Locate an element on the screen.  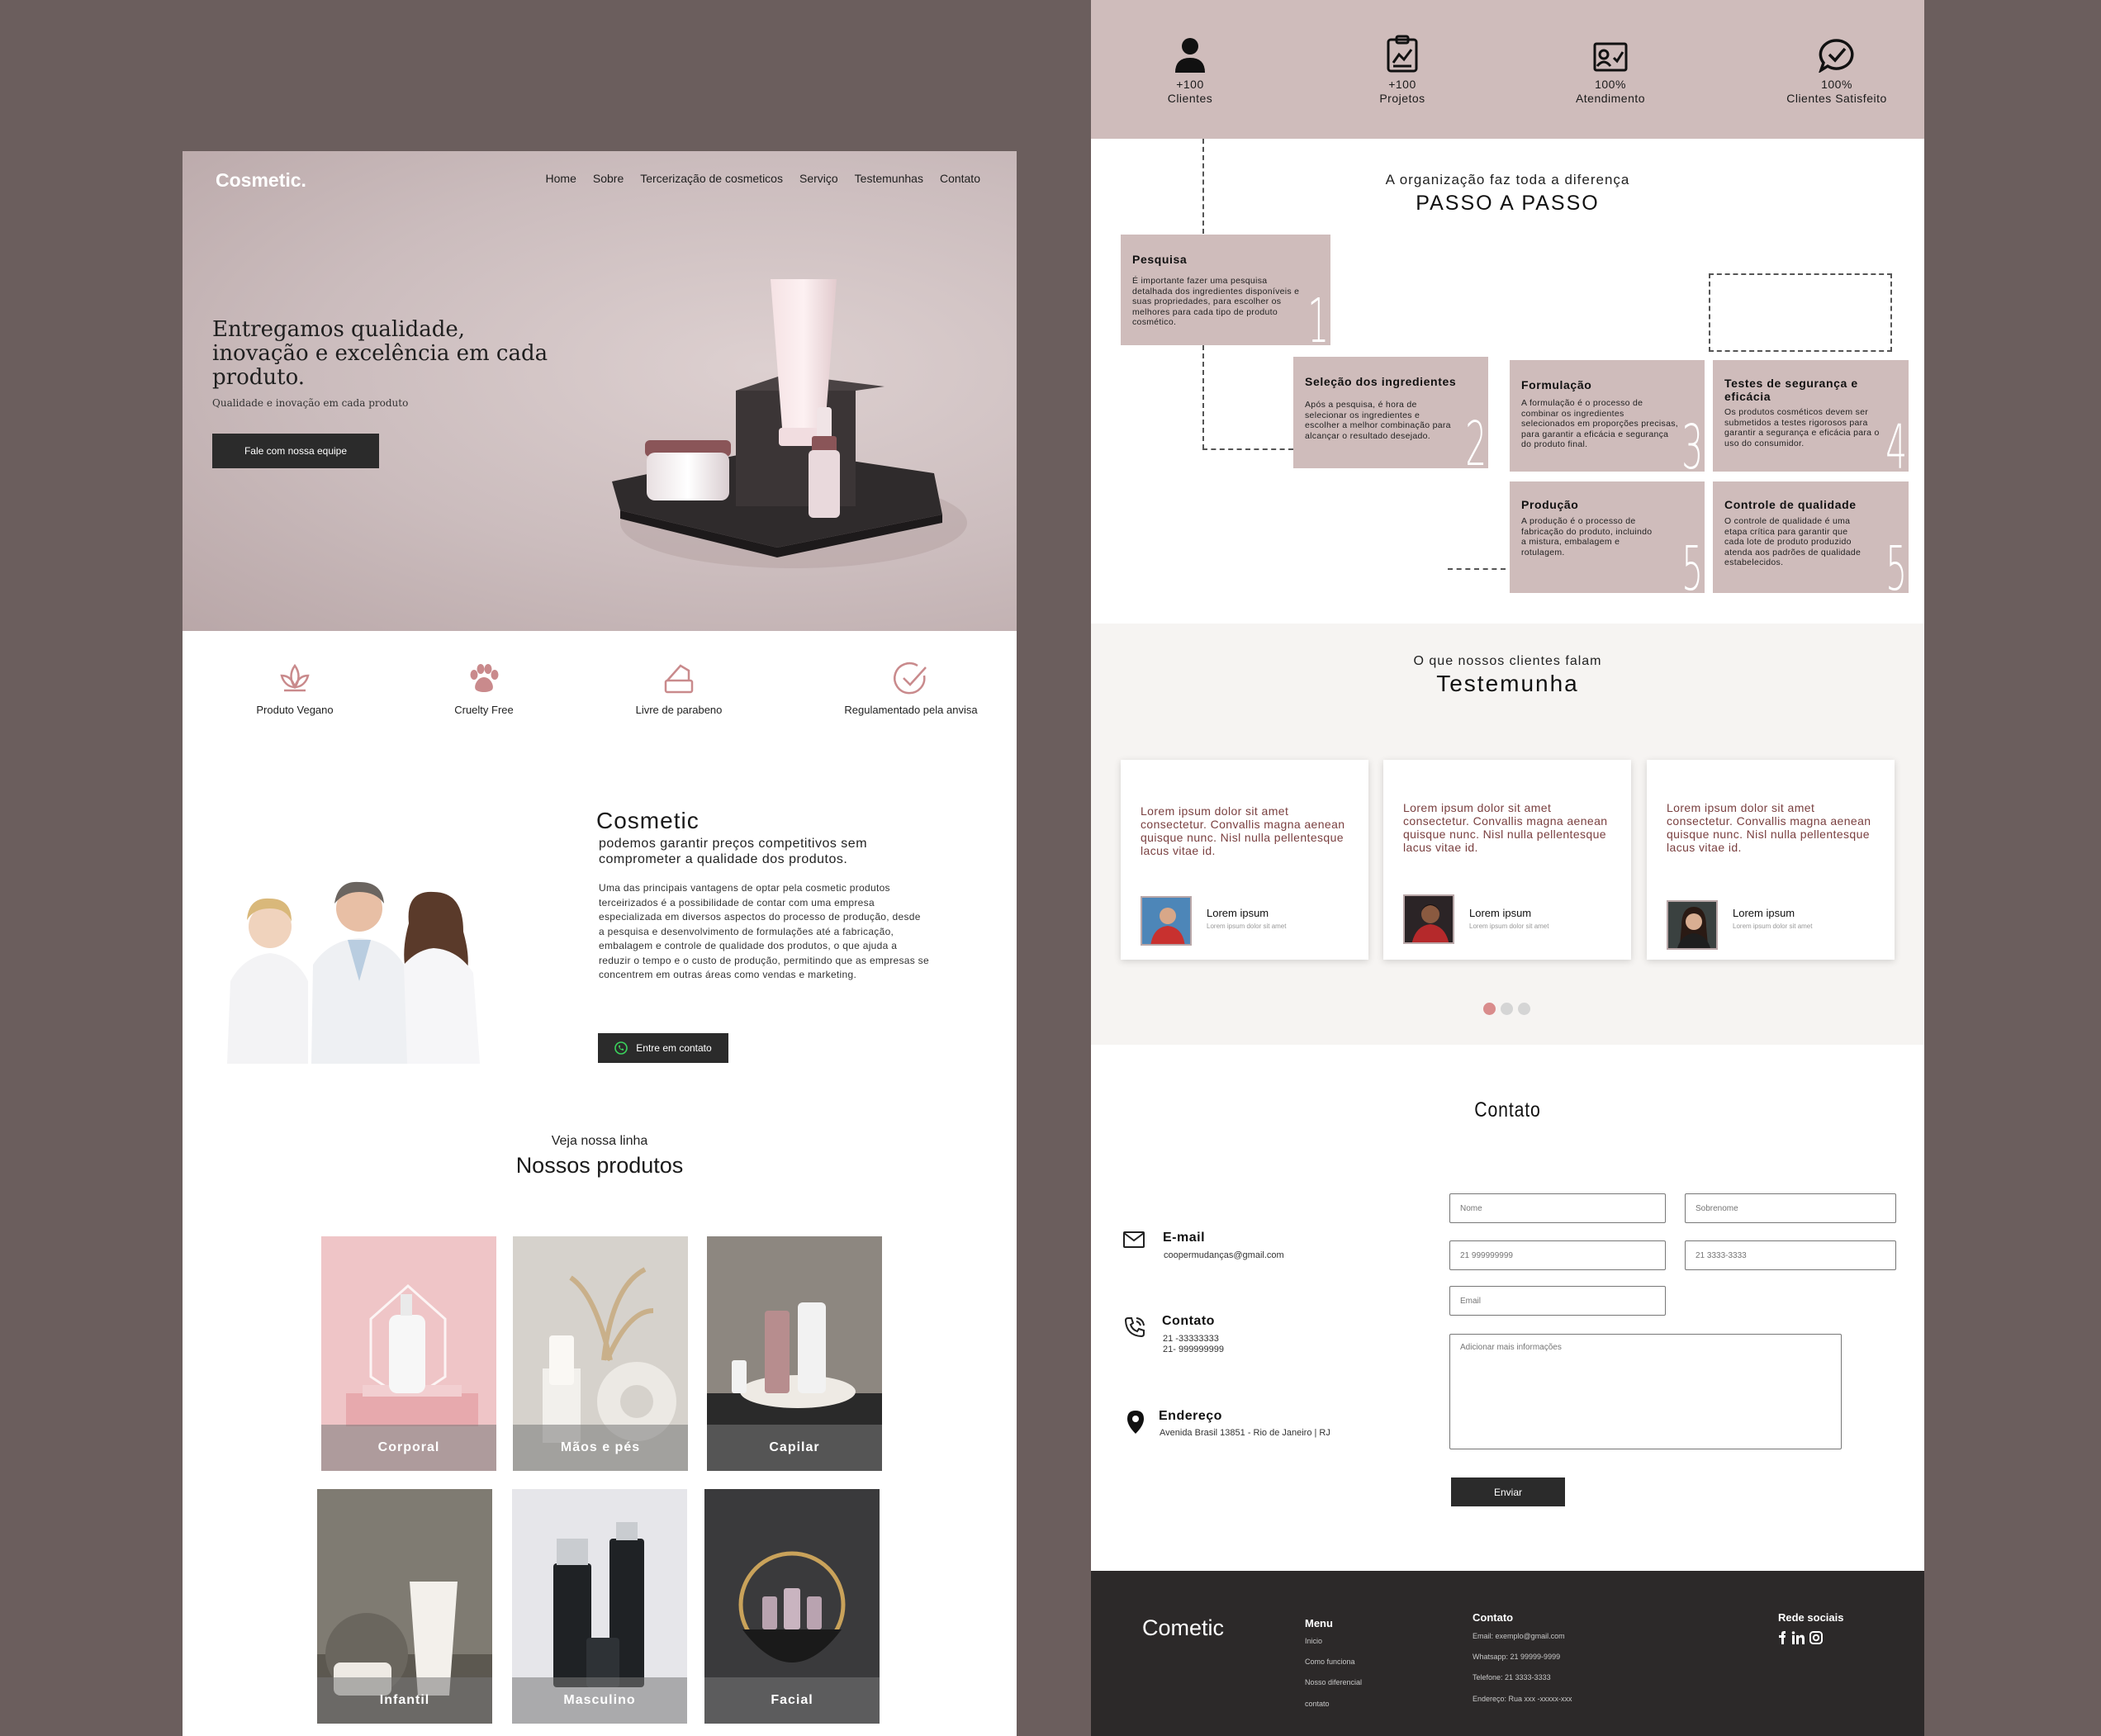
person-icon is located at coordinates (1190, 53).